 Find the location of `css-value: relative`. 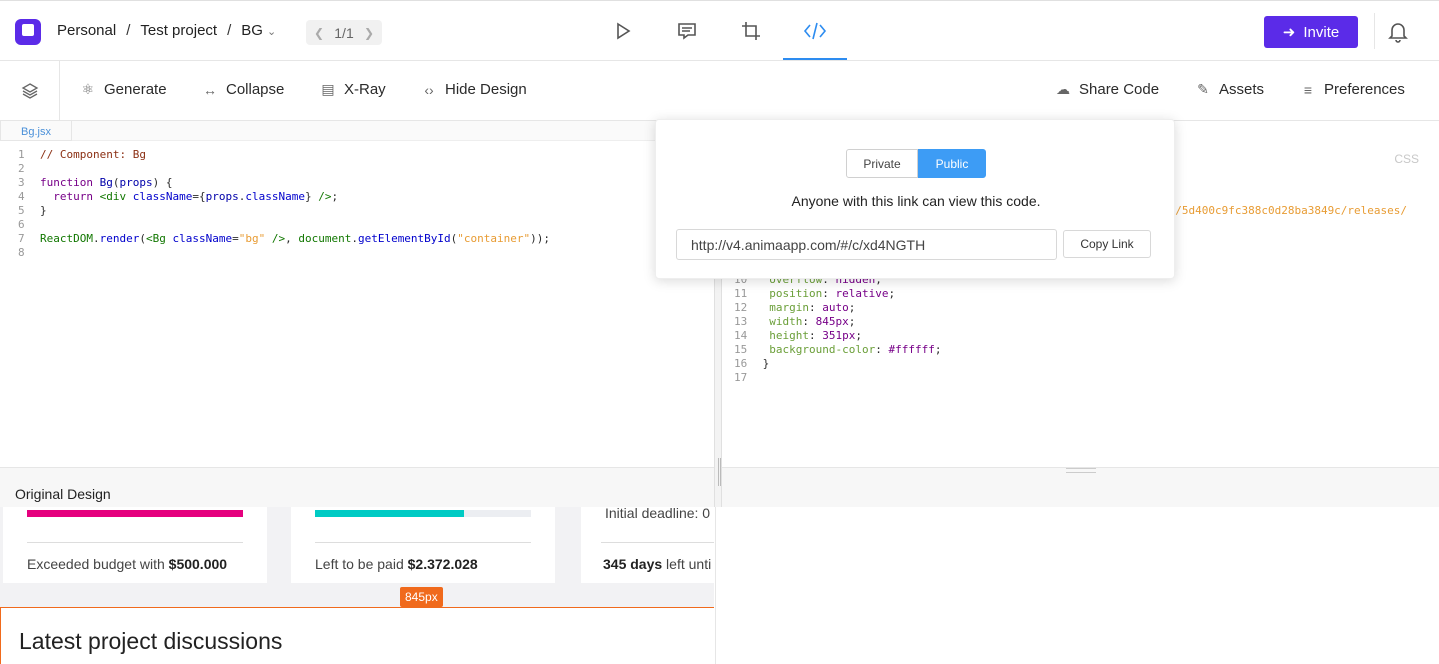

css-value: relative is located at coordinates (861, 293).